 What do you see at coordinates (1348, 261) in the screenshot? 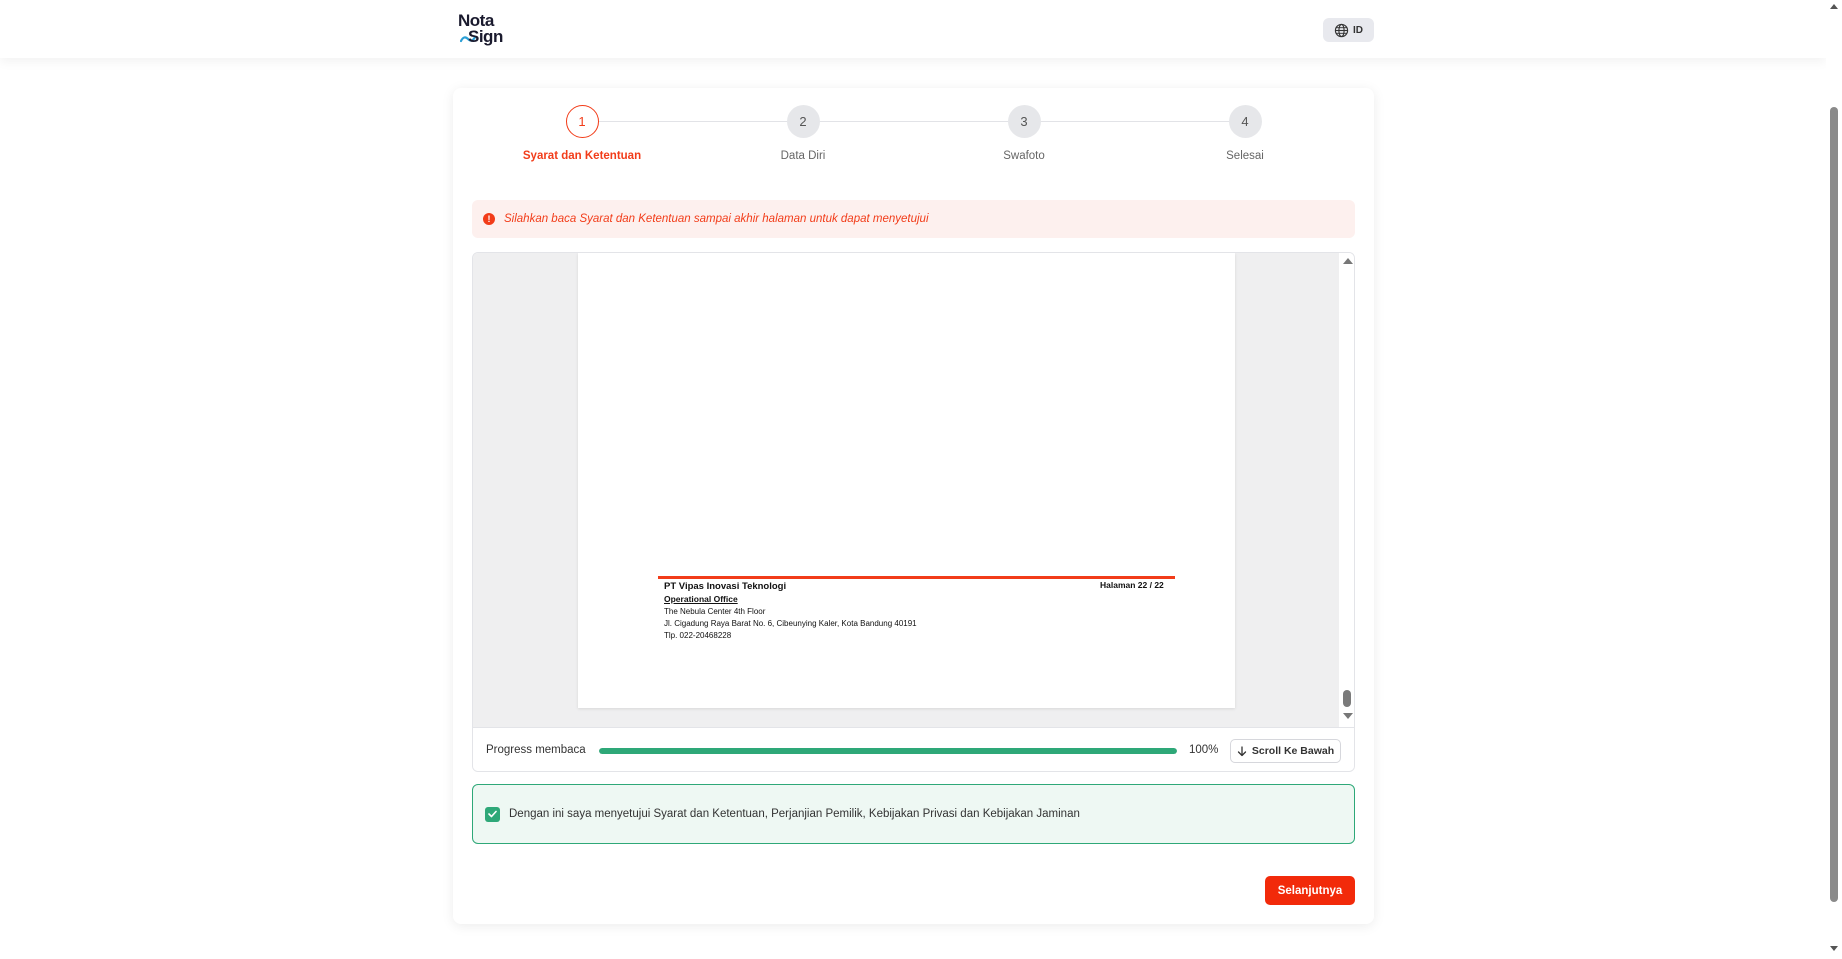
I see `scroll-up-icon` at bounding box center [1348, 261].